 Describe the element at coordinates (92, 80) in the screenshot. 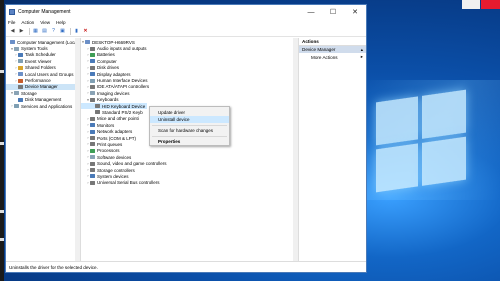

I see `hid-icon` at that location.